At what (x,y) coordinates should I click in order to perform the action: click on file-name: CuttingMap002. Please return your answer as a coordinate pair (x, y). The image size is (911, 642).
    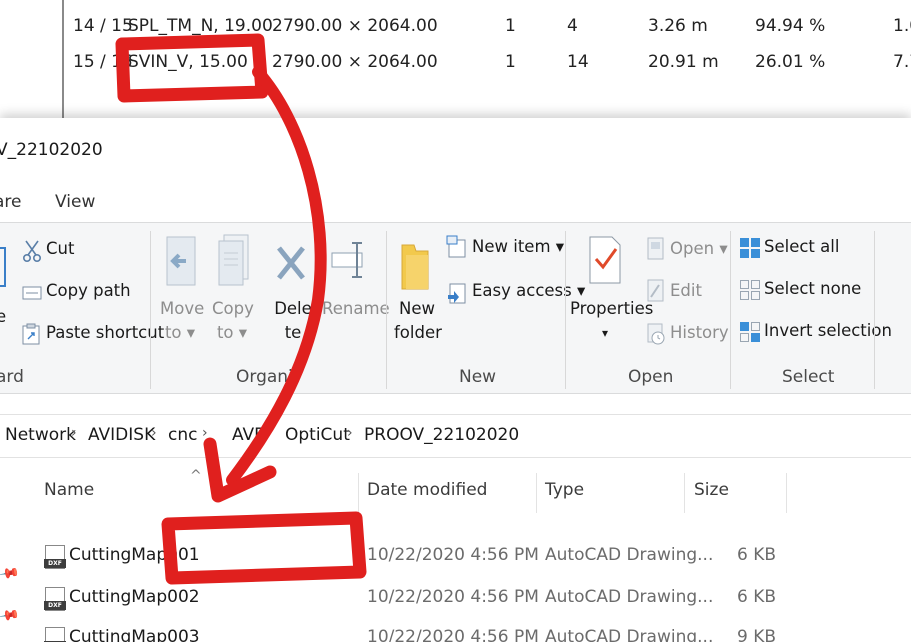
    Looking at the image, I should click on (134, 597).